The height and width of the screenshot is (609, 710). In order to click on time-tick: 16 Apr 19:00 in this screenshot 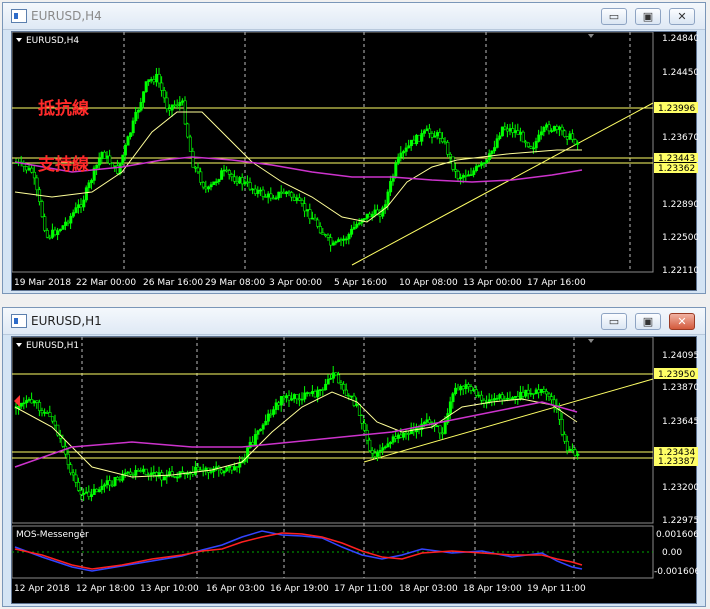, I will do `click(299, 589)`.